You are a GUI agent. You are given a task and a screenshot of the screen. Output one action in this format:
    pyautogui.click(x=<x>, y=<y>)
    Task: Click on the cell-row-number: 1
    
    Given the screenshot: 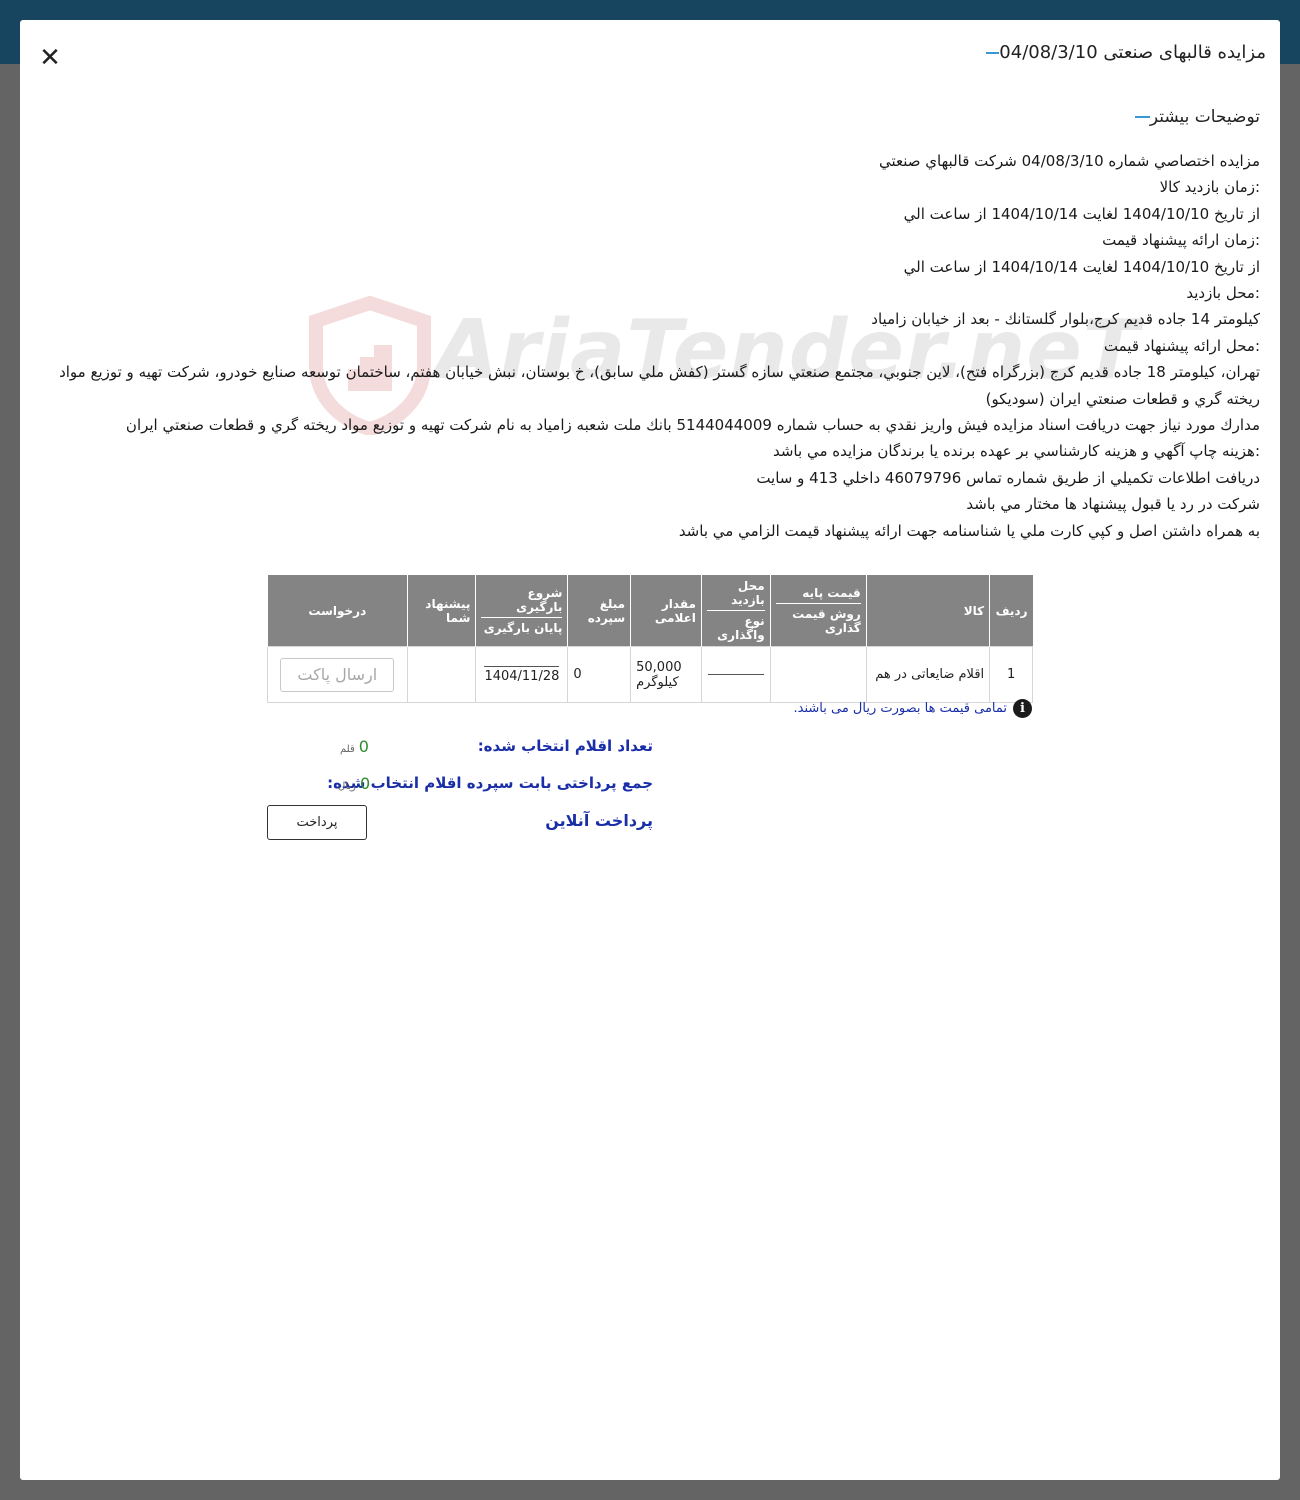 What is the action you would take?
    pyautogui.click(x=1011, y=674)
    